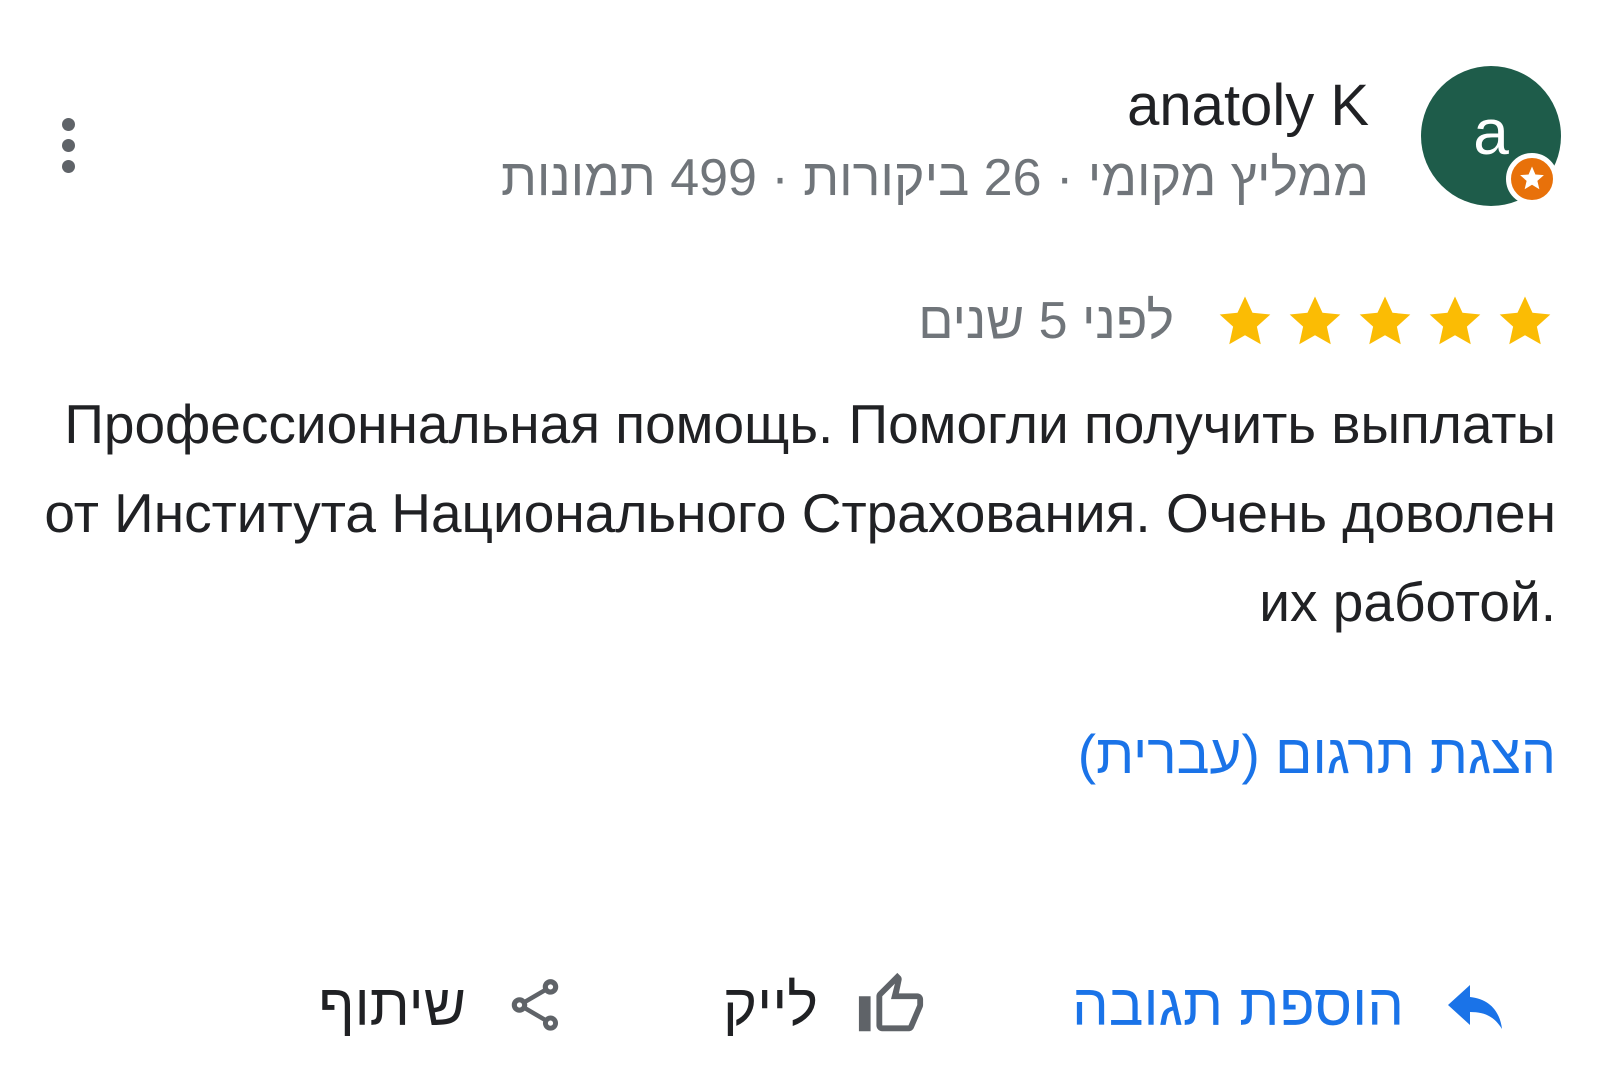 This screenshot has height=1078, width=1616. What do you see at coordinates (535, 1005) in the screenshot?
I see `share-icon` at bounding box center [535, 1005].